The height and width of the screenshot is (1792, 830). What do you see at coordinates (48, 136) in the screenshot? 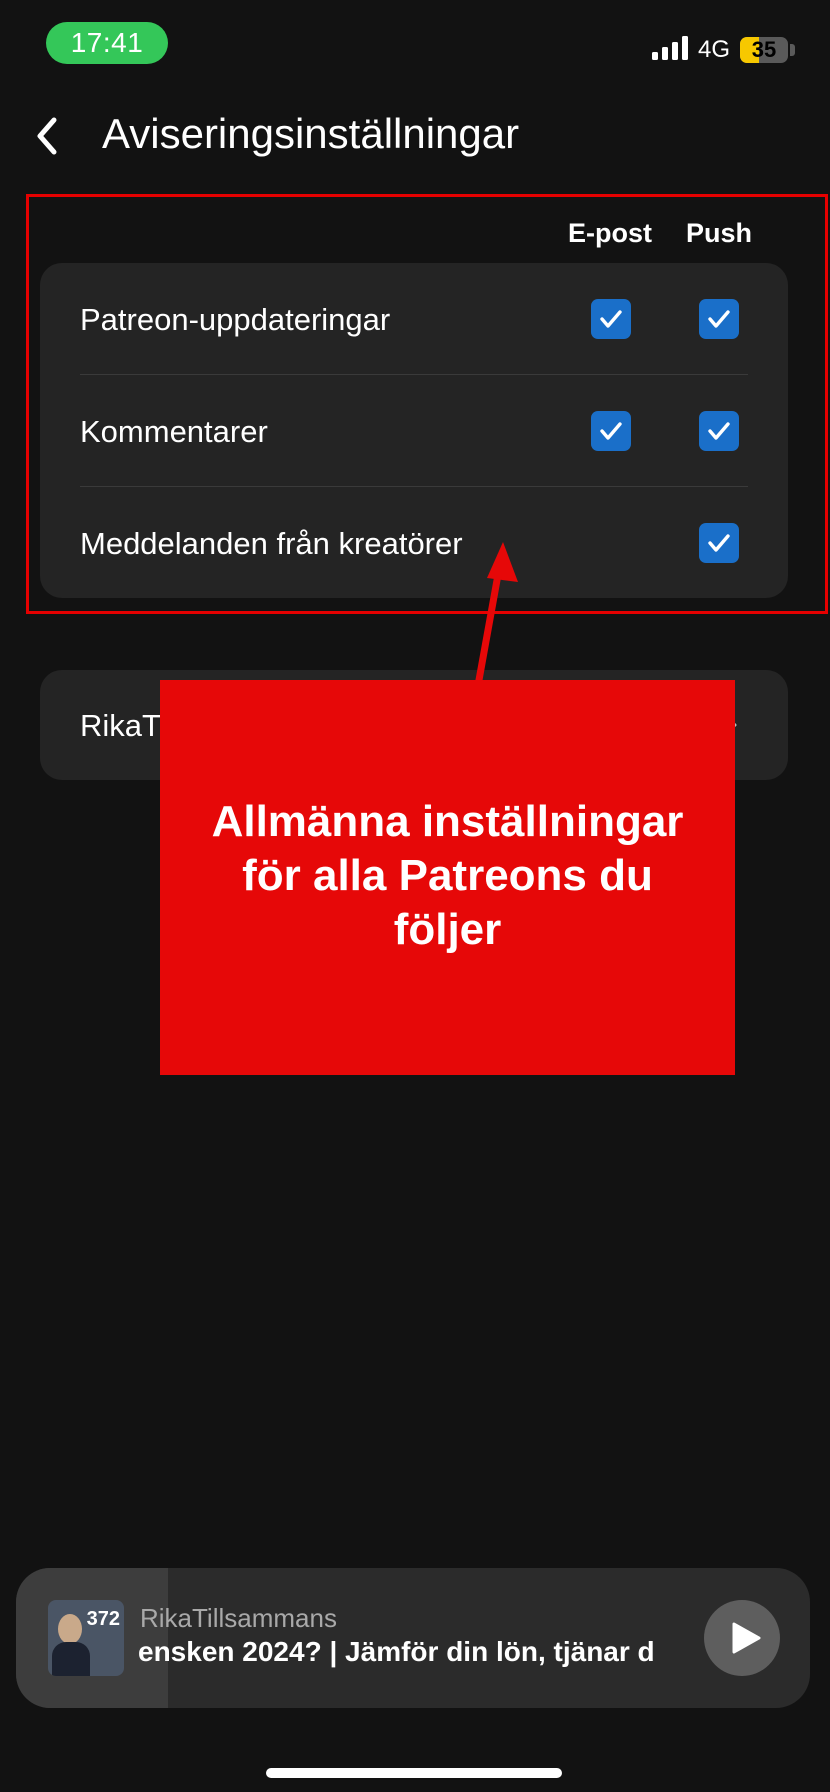
I see `chevron-left-icon` at bounding box center [48, 136].